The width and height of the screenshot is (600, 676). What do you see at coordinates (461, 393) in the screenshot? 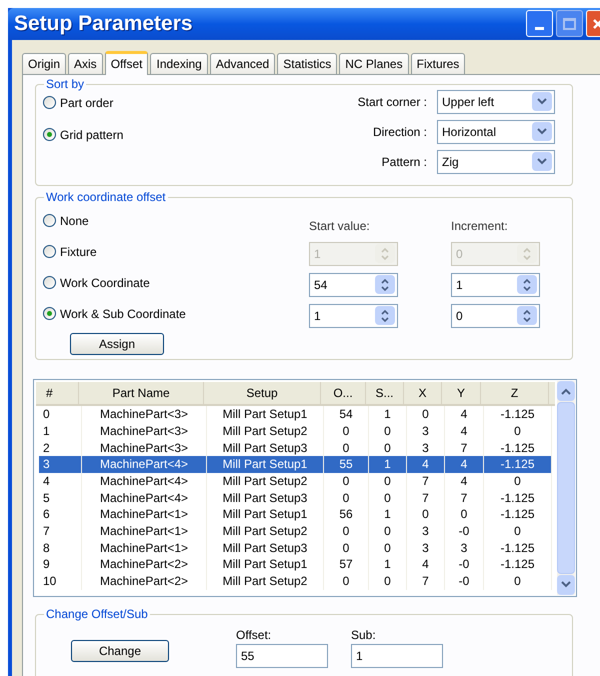
I see `column-header: Y` at bounding box center [461, 393].